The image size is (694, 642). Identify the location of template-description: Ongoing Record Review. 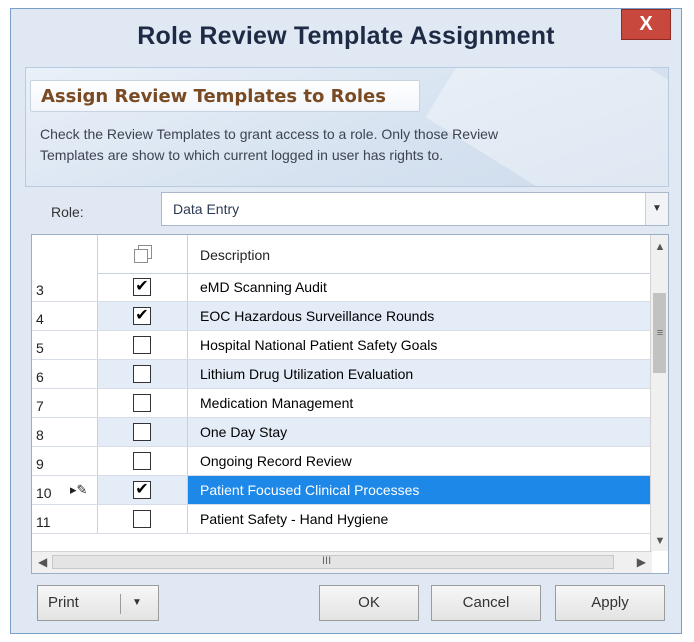
(276, 461).